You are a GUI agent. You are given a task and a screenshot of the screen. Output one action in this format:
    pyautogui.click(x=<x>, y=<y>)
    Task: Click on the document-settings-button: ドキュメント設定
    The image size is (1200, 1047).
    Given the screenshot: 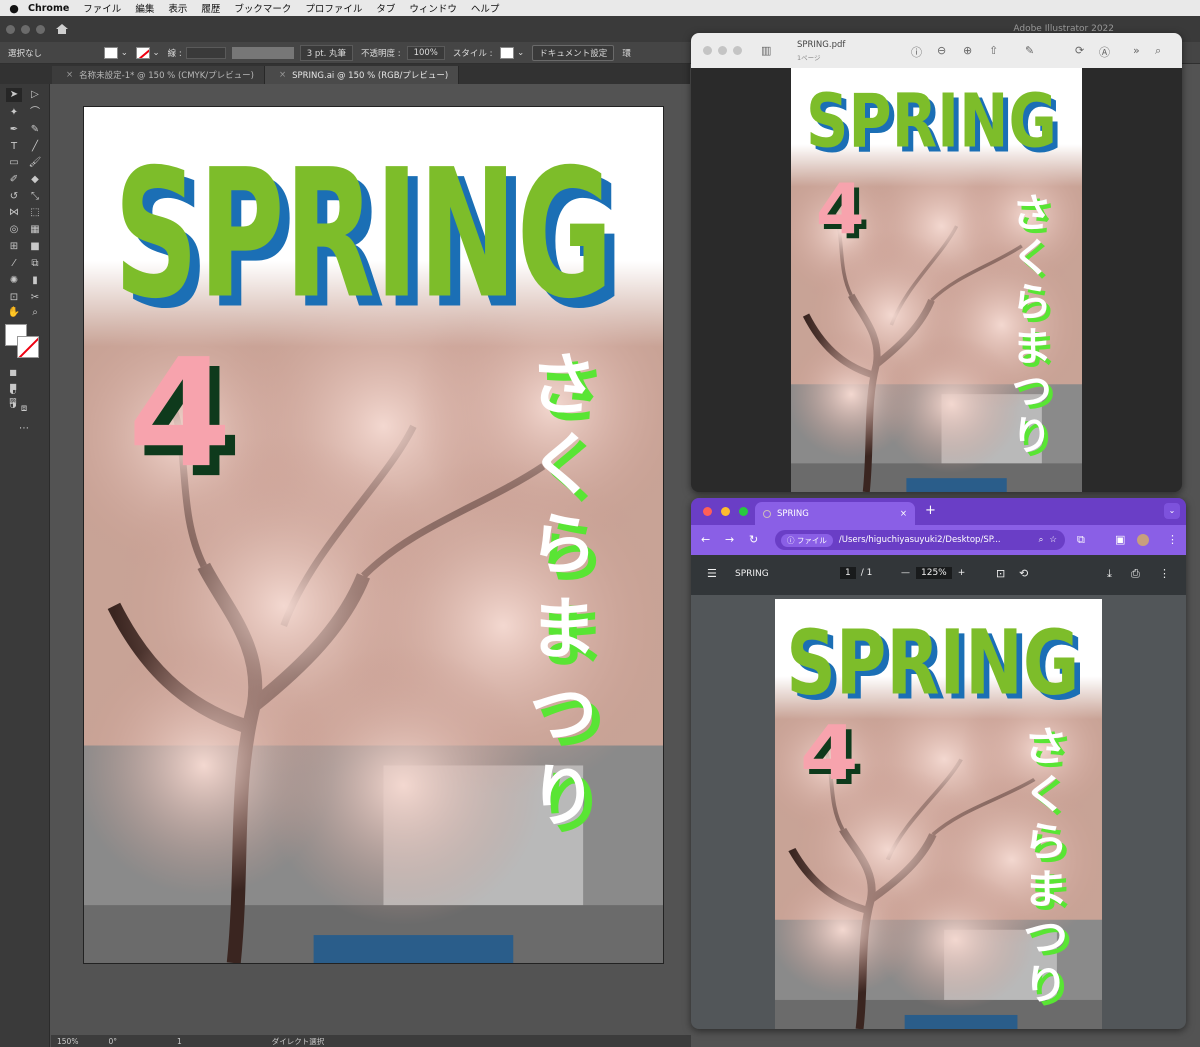 What is the action you would take?
    pyautogui.click(x=573, y=52)
    